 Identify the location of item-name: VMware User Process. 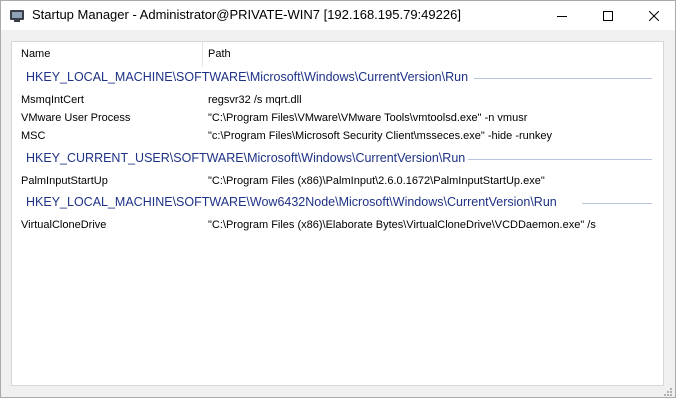
(76, 118).